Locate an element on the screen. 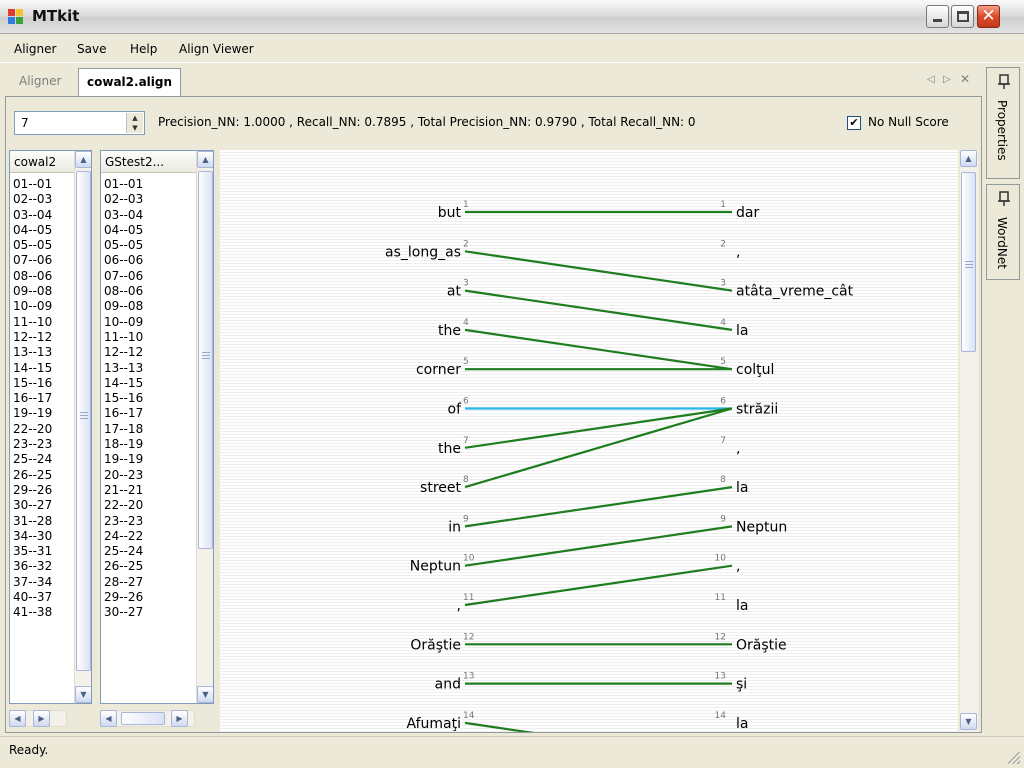  viewer-scrollbar: ▲ ▼ is located at coordinates (969, 441).